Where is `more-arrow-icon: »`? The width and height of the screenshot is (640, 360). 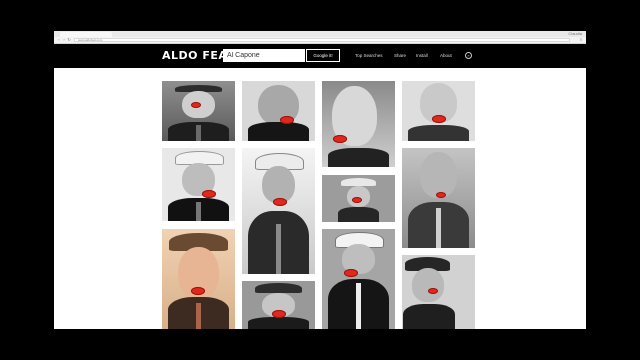
more-arrow-icon: » is located at coordinates (468, 55).